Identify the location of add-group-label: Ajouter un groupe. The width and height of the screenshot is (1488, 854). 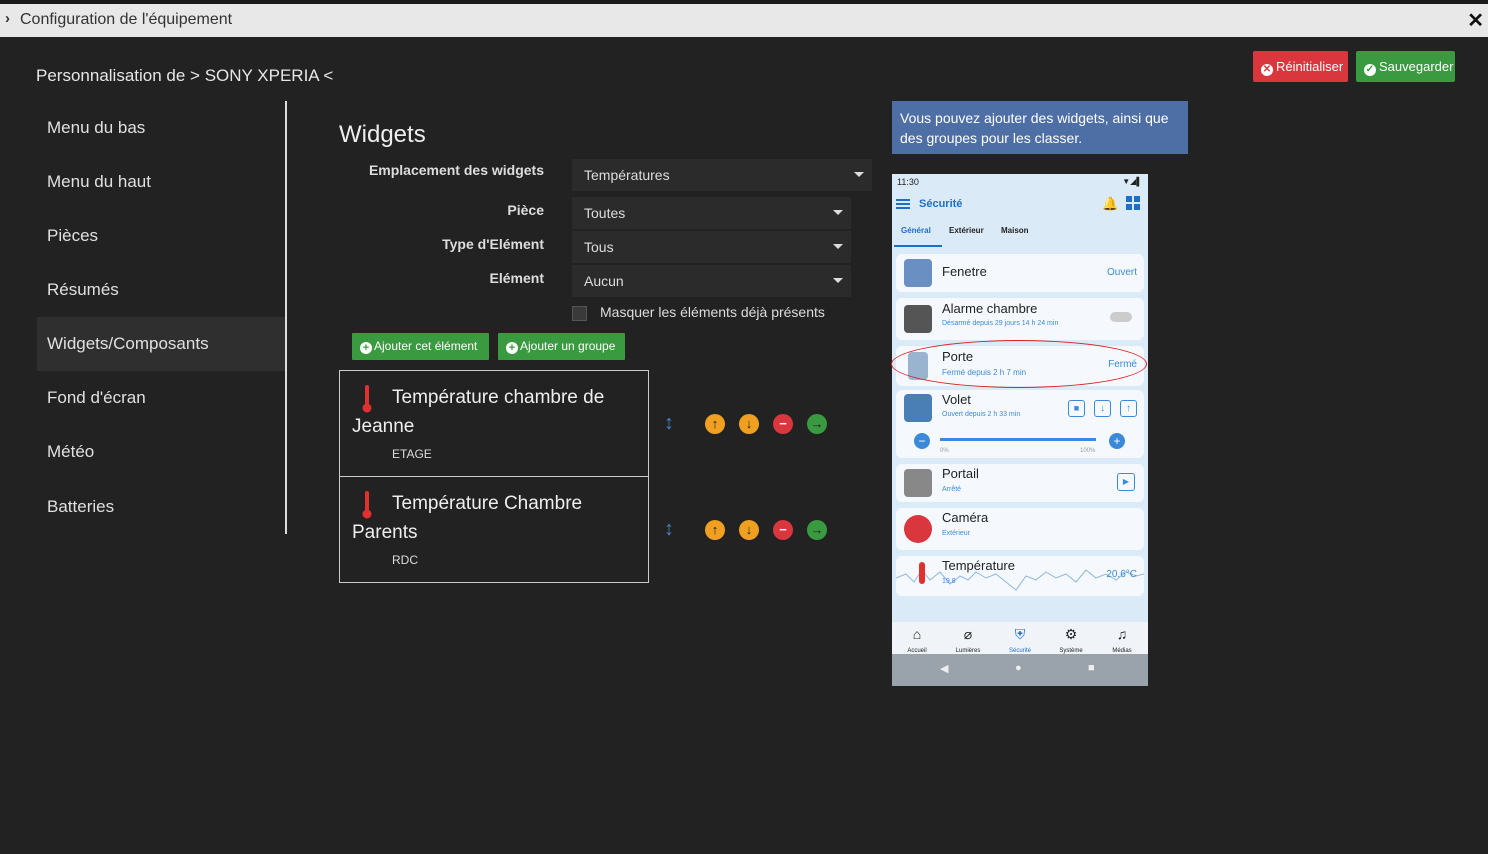
(568, 346).